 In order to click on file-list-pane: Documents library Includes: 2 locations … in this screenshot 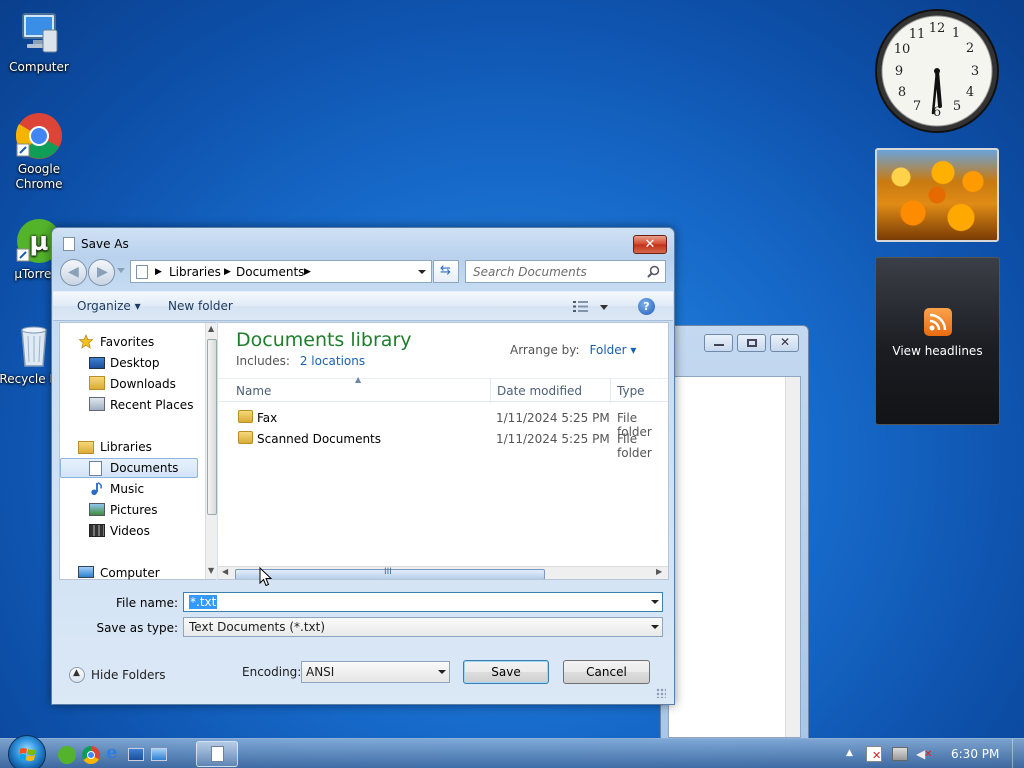, I will do `click(443, 451)`.